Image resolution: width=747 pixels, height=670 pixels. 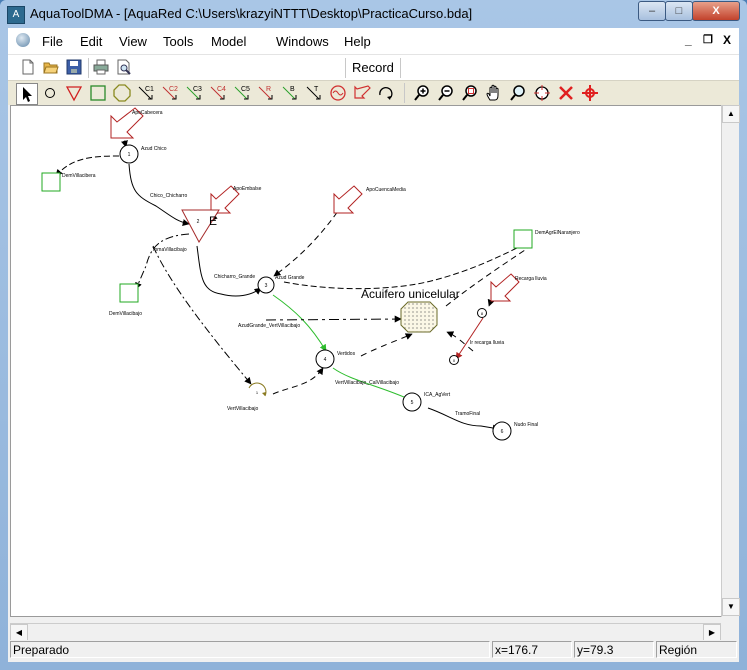 What do you see at coordinates (247, 397) in the screenshot?
I see `return-vertvillacibajo: 1 VertVillacibajo` at bounding box center [247, 397].